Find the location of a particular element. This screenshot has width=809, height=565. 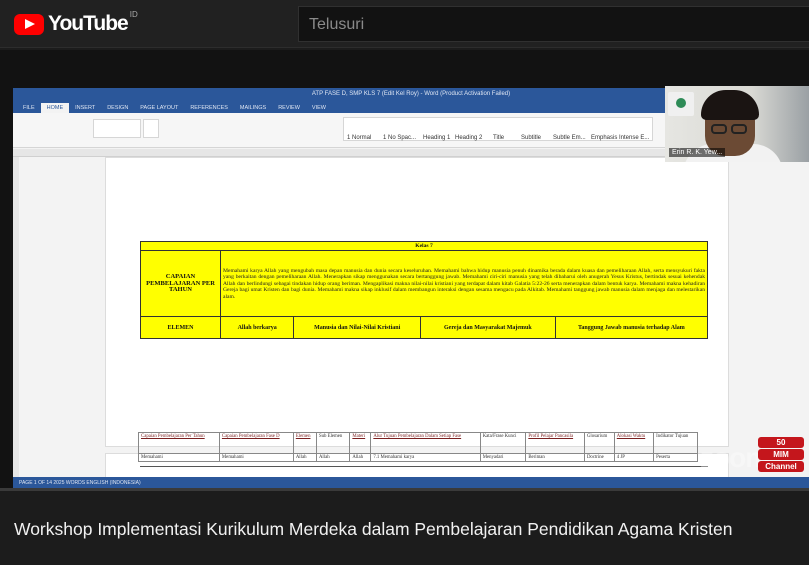

style-emphasis: Emphasis is located at coordinates (604, 138).